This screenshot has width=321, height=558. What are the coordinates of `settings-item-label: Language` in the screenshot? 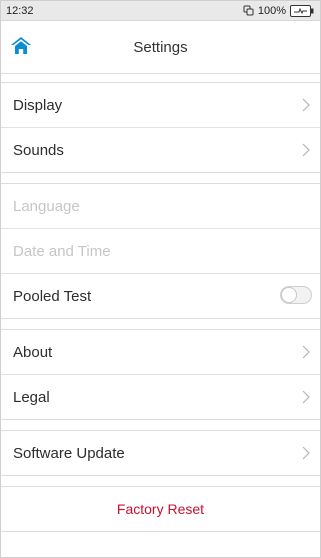 It's located at (46, 206).